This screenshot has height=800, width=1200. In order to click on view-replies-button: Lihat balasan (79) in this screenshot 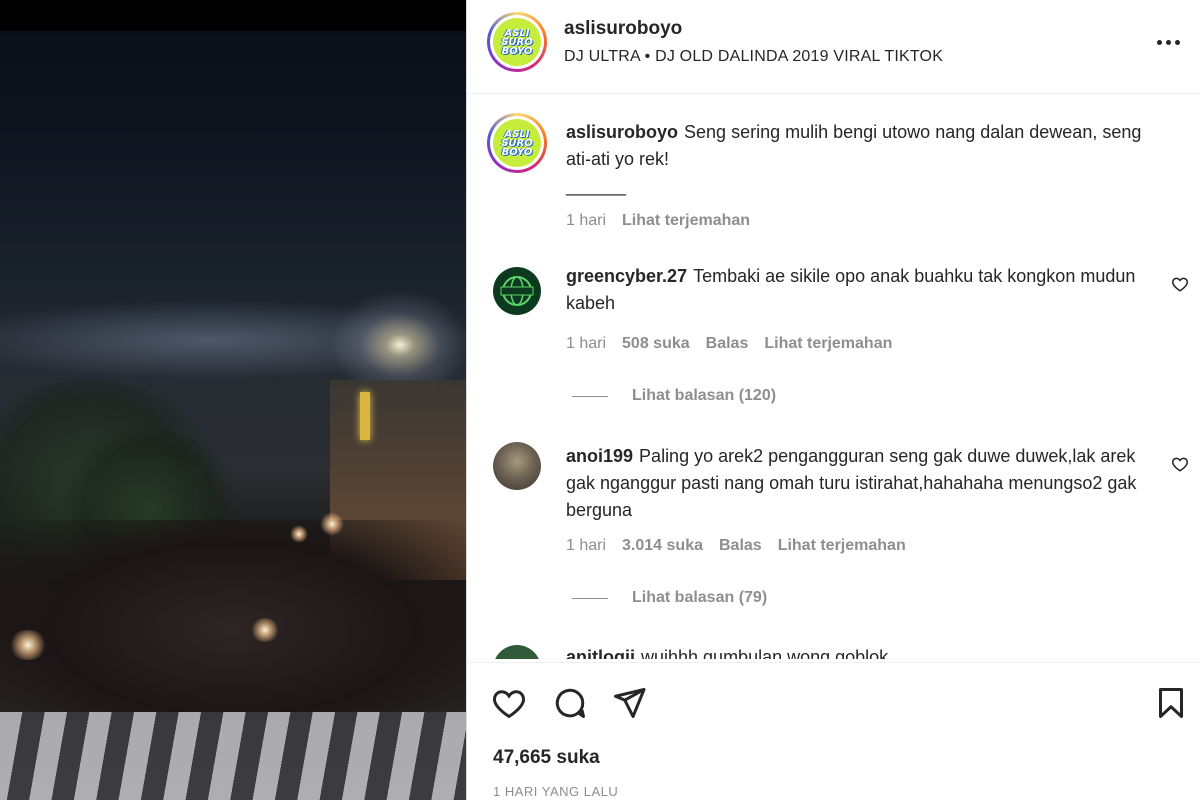, I will do `click(669, 598)`.